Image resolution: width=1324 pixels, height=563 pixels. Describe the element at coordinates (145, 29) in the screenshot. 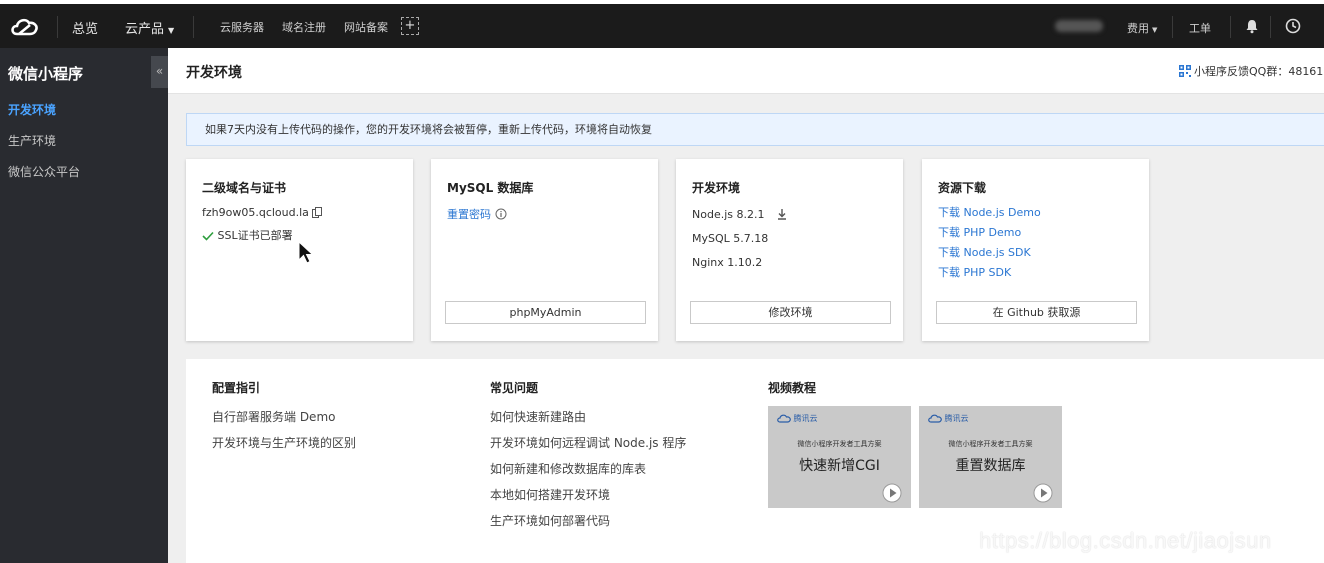

I see `nav-cloud-products-label: 云产品` at that location.